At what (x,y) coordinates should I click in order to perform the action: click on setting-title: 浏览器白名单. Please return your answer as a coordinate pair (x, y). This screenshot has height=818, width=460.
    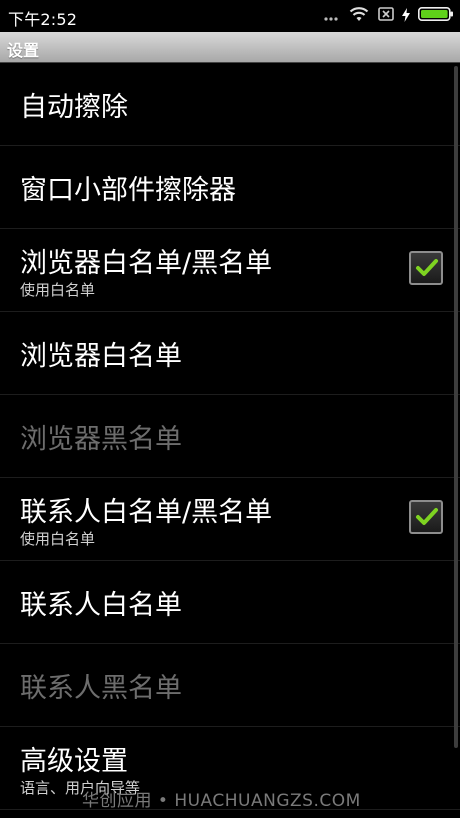
    Looking at the image, I should click on (101, 356).